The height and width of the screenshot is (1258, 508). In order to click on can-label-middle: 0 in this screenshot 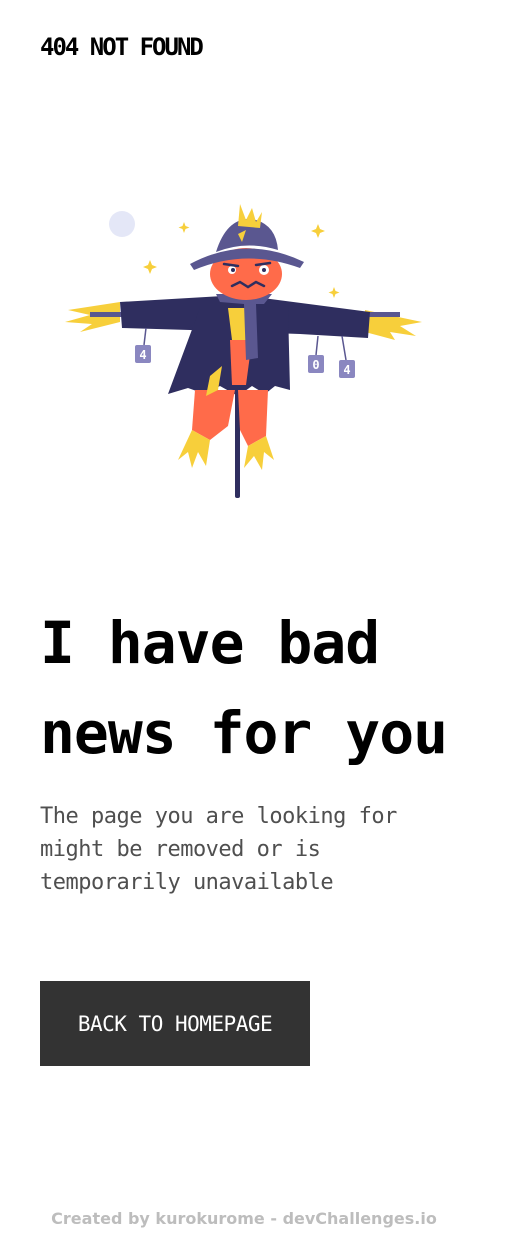, I will do `click(315, 365)`.